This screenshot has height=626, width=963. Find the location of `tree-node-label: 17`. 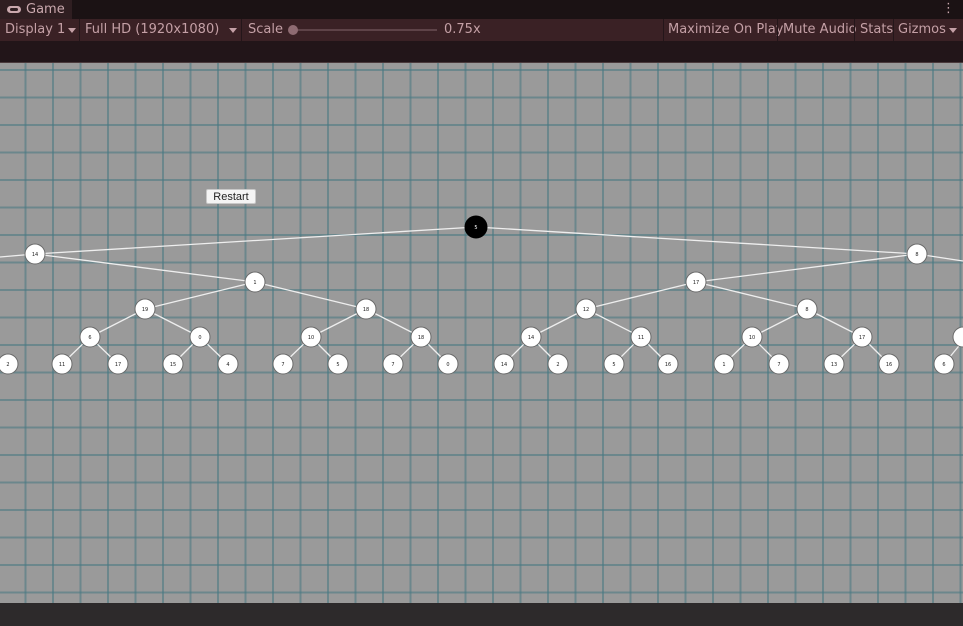

tree-node-label: 17 is located at coordinates (696, 283).